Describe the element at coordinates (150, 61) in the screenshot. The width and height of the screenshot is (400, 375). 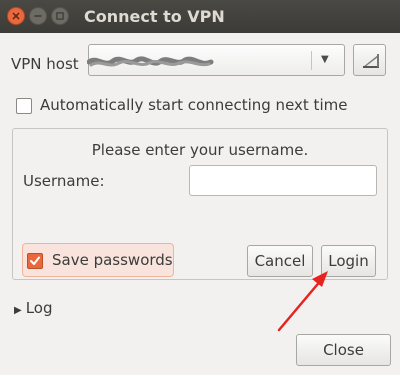
I see `redaction-scribble` at that location.